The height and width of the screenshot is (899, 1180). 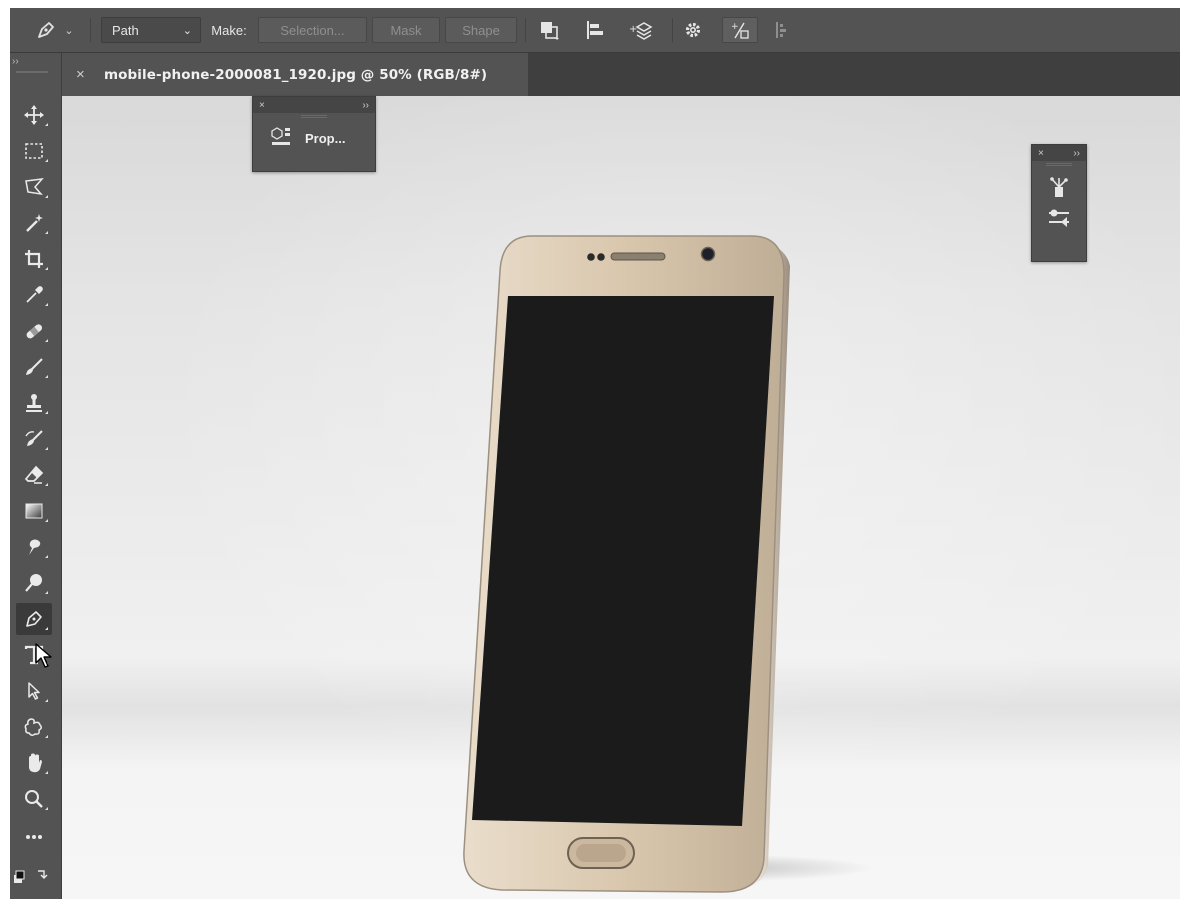 What do you see at coordinates (34, 223) in the screenshot?
I see `magic-wand-icon` at bounding box center [34, 223].